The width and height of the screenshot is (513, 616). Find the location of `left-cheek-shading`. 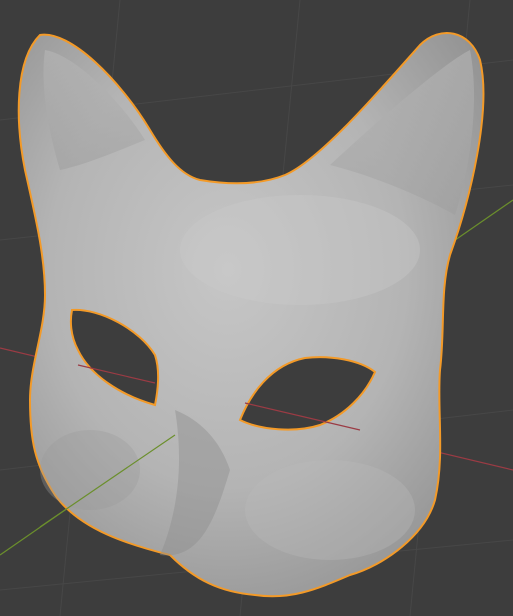

left-cheek-shading is located at coordinates (90, 470).